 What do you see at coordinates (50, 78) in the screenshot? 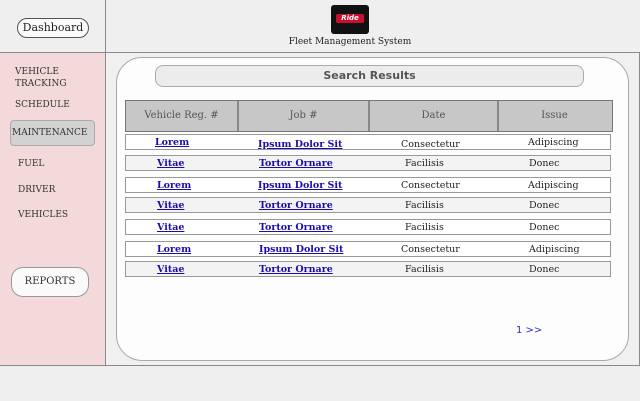
I see `sidebar-item-vehicle-tracking: VEHICLE TRACKING` at bounding box center [50, 78].